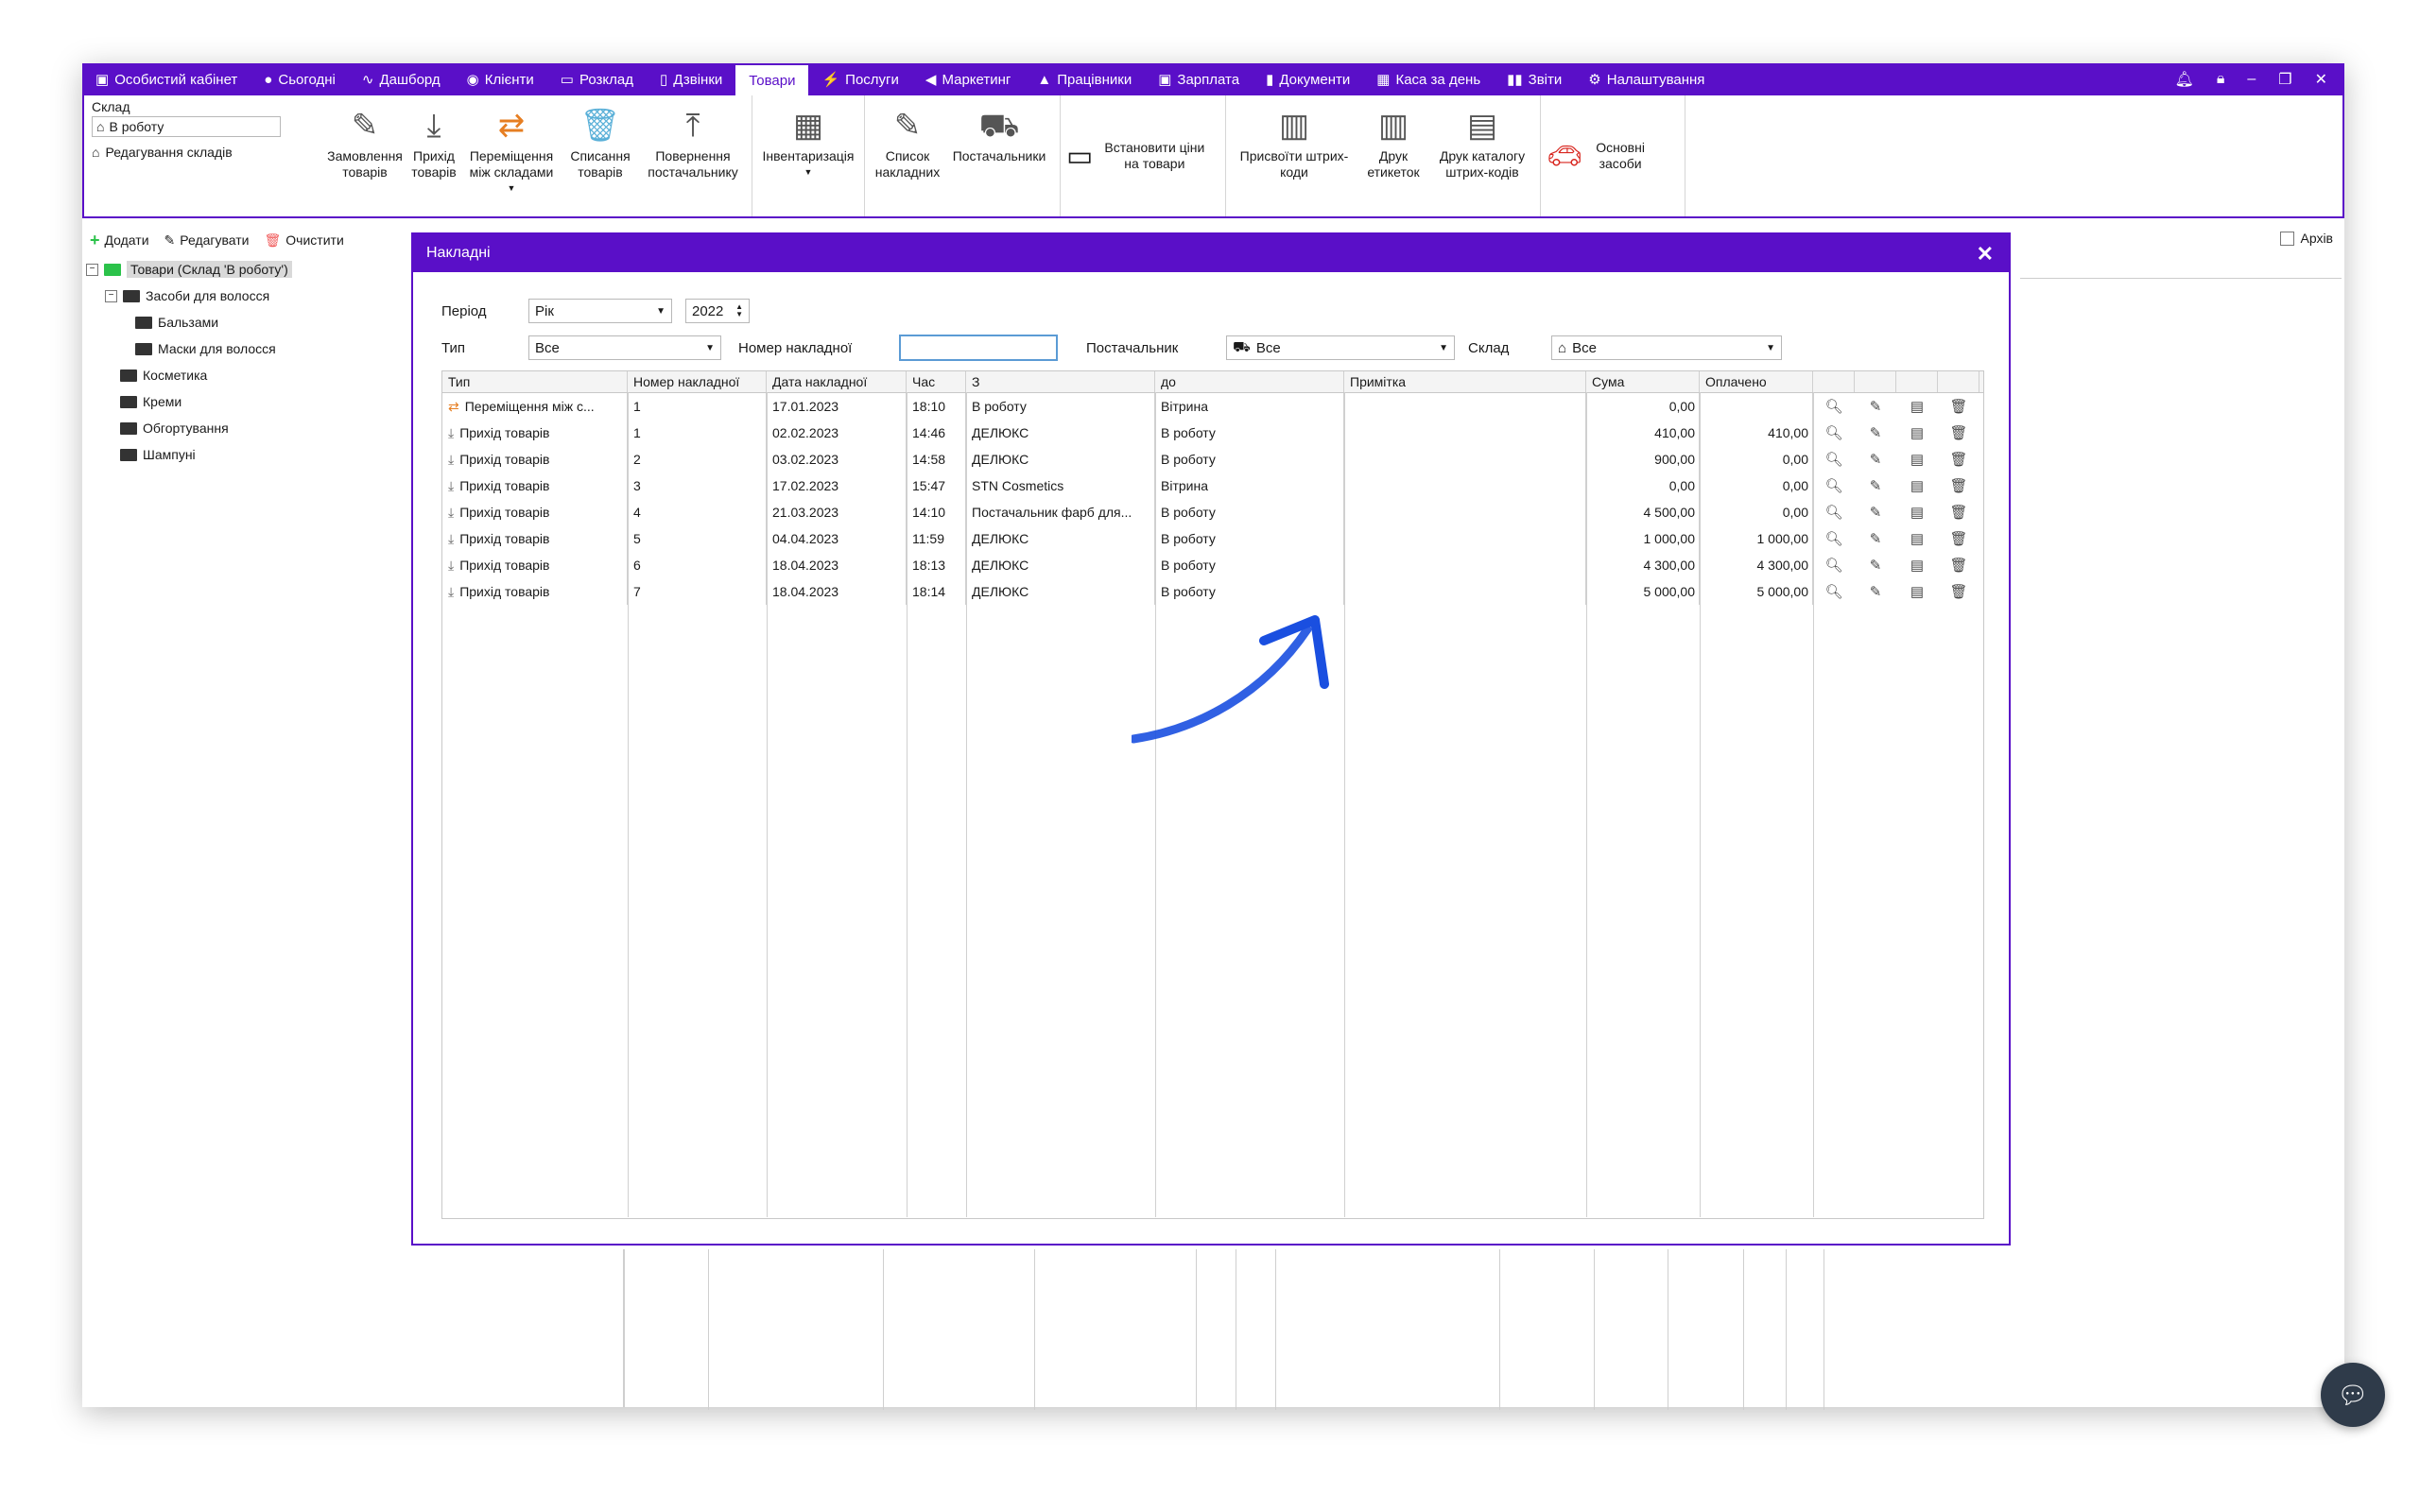 The height and width of the screenshot is (1512, 2420). What do you see at coordinates (401, 79) in the screenshot?
I see `tab-dashboard: ∿ Дашборд` at bounding box center [401, 79].